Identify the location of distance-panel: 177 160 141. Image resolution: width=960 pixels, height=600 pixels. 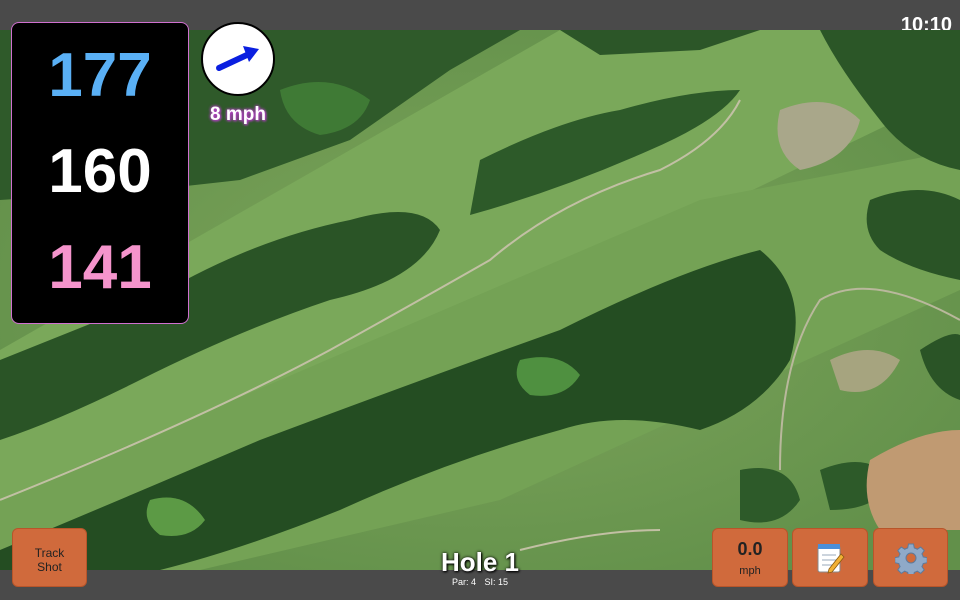
(100, 173).